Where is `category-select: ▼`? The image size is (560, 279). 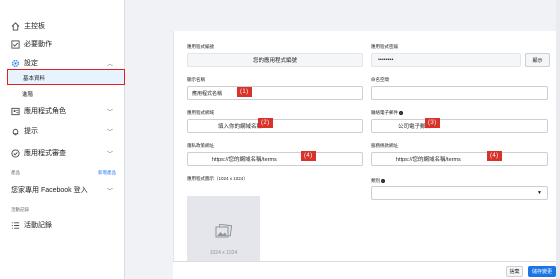
category-select: ▼ is located at coordinates (459, 193).